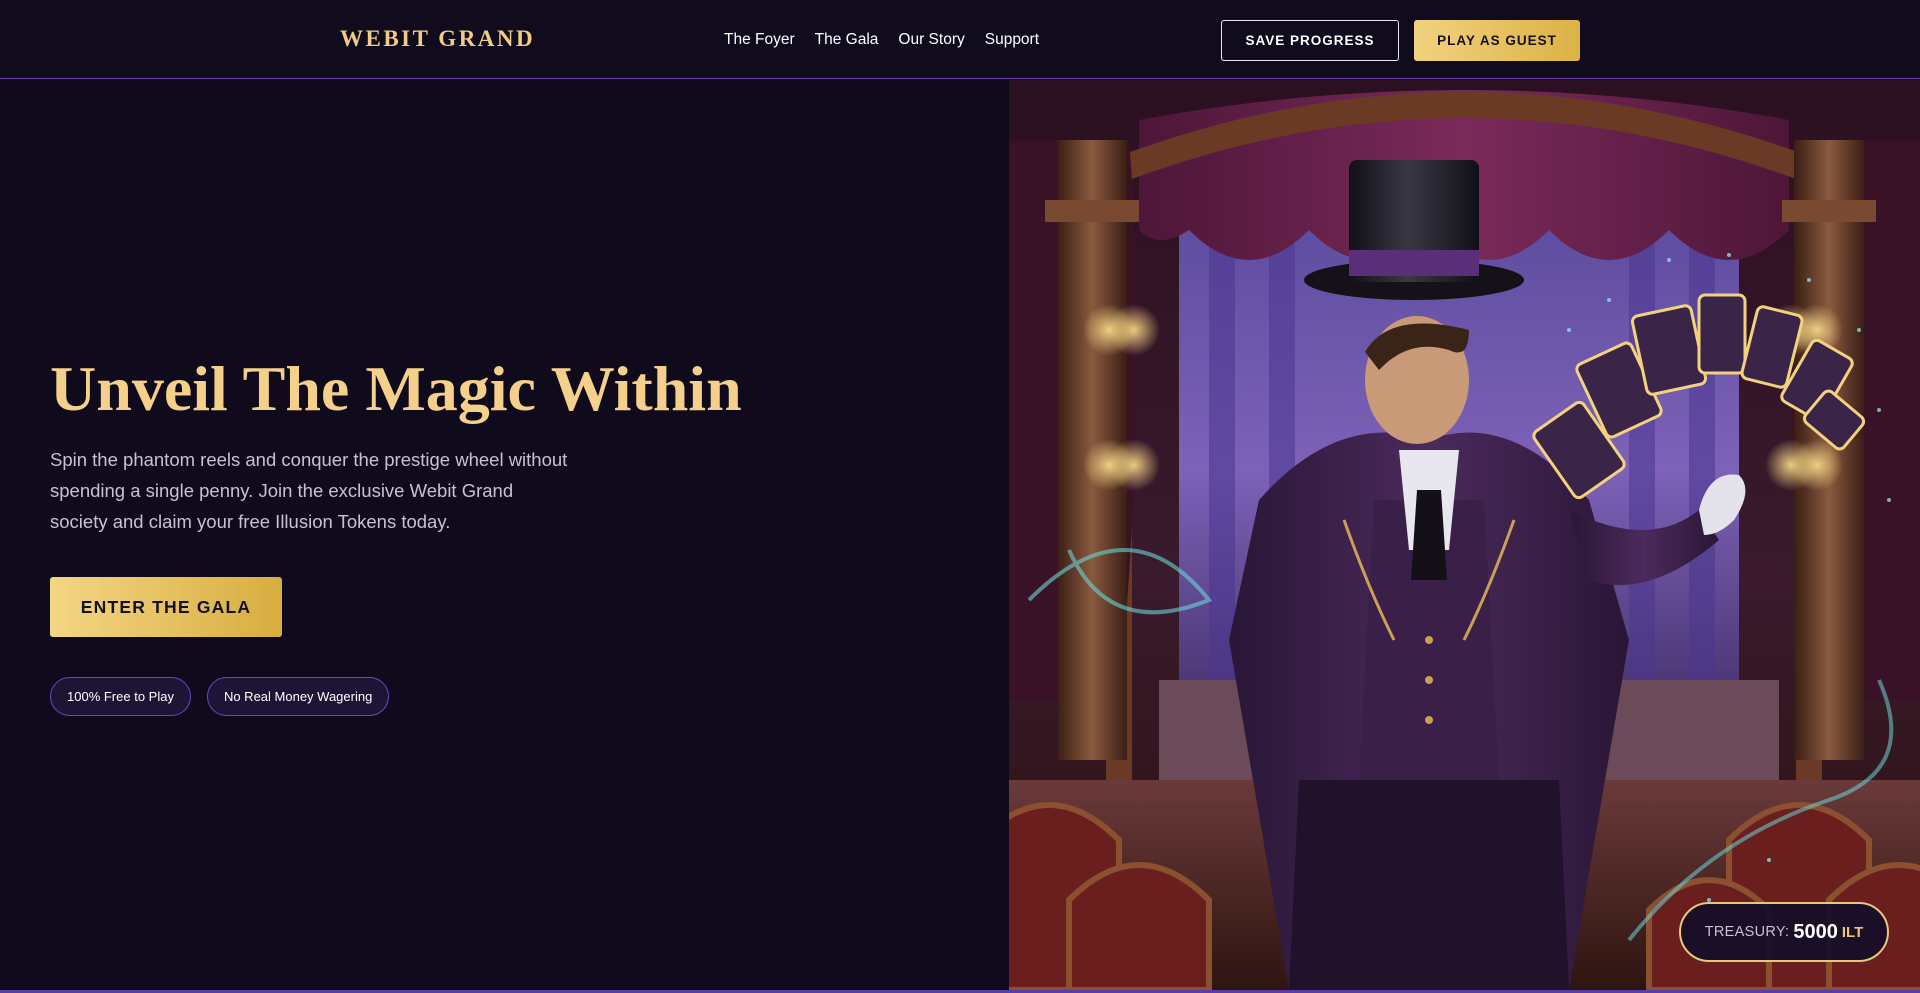  Describe the element at coordinates (881, 40) in the screenshot. I see `main-nav: The Foyer The Gala Our Story Support` at that location.